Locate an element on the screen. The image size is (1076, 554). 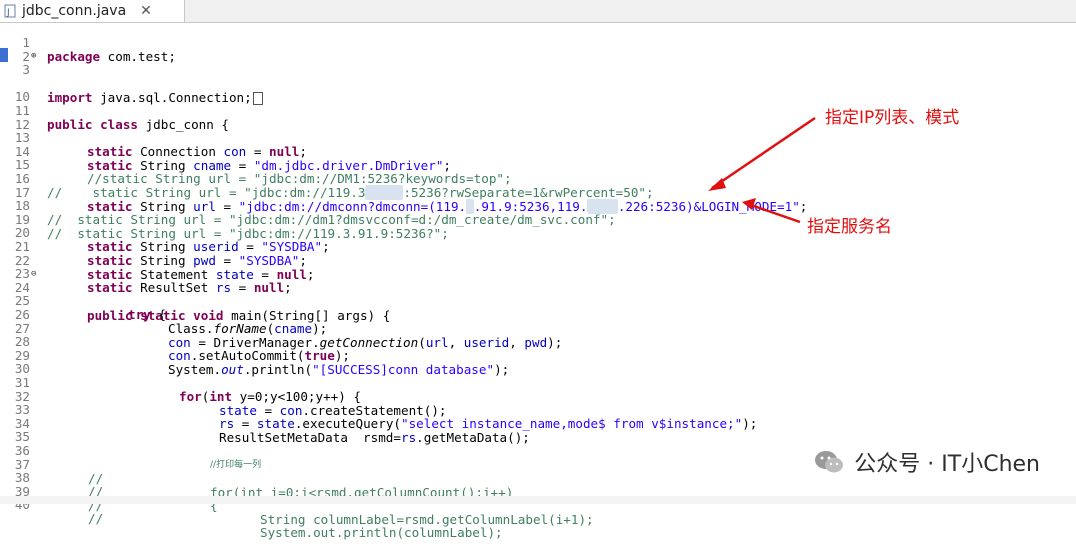
annotation-service-name: 指定服务名 is located at coordinates (849, 227).